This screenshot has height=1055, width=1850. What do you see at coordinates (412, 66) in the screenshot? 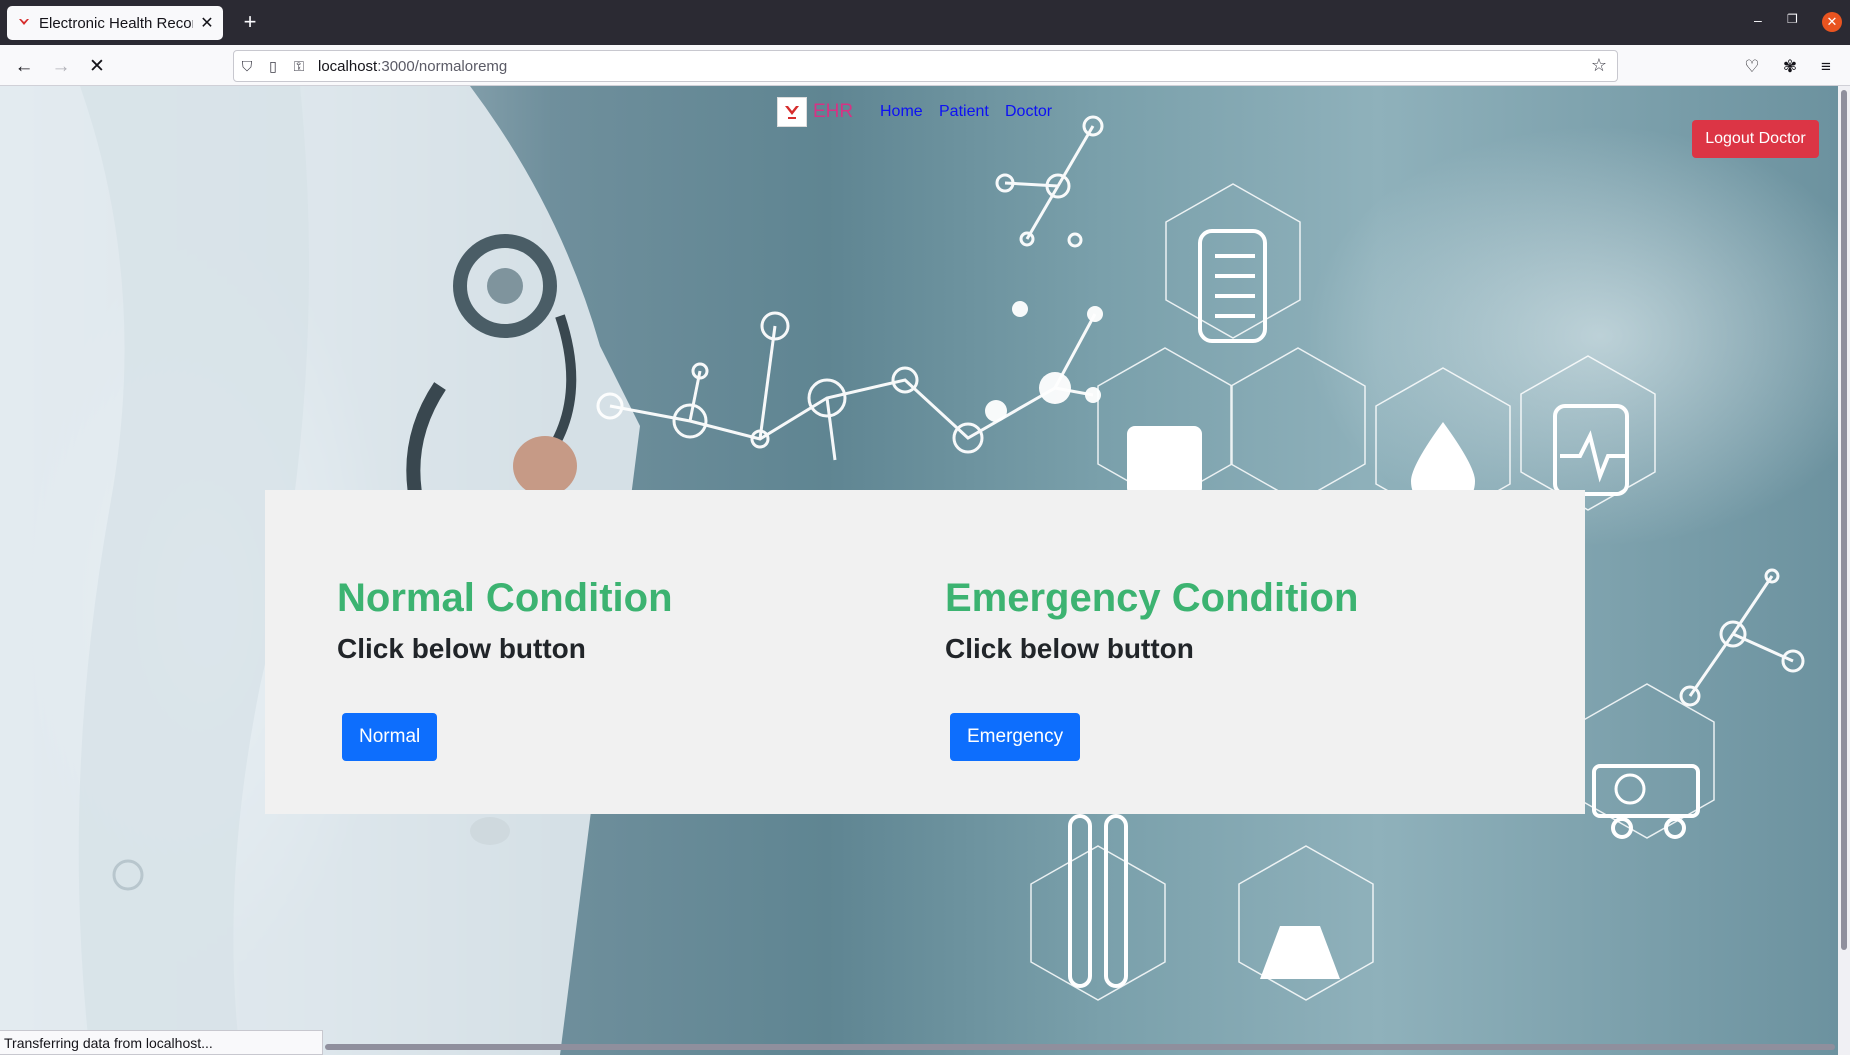
I see `url-text: localhost:3000/normaloremg` at bounding box center [412, 66].